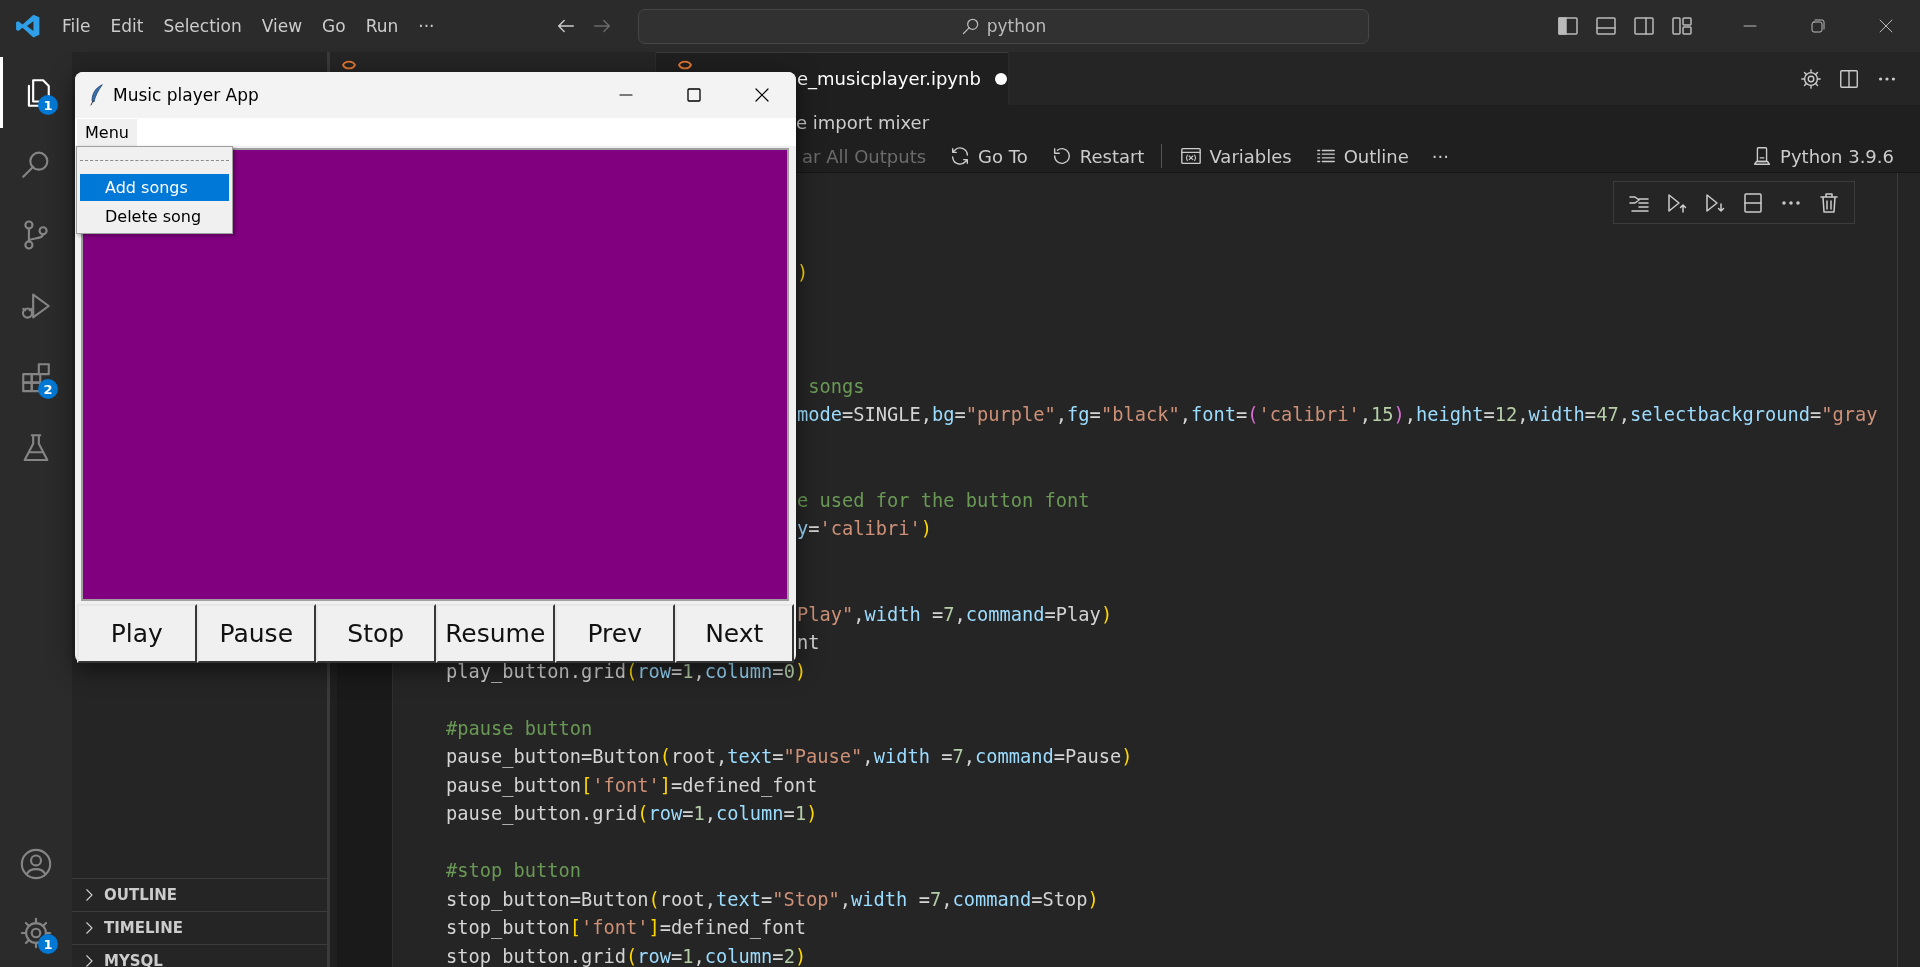 The image size is (1920, 967). What do you see at coordinates (734, 633) in the screenshot?
I see `player-button: Next` at bounding box center [734, 633].